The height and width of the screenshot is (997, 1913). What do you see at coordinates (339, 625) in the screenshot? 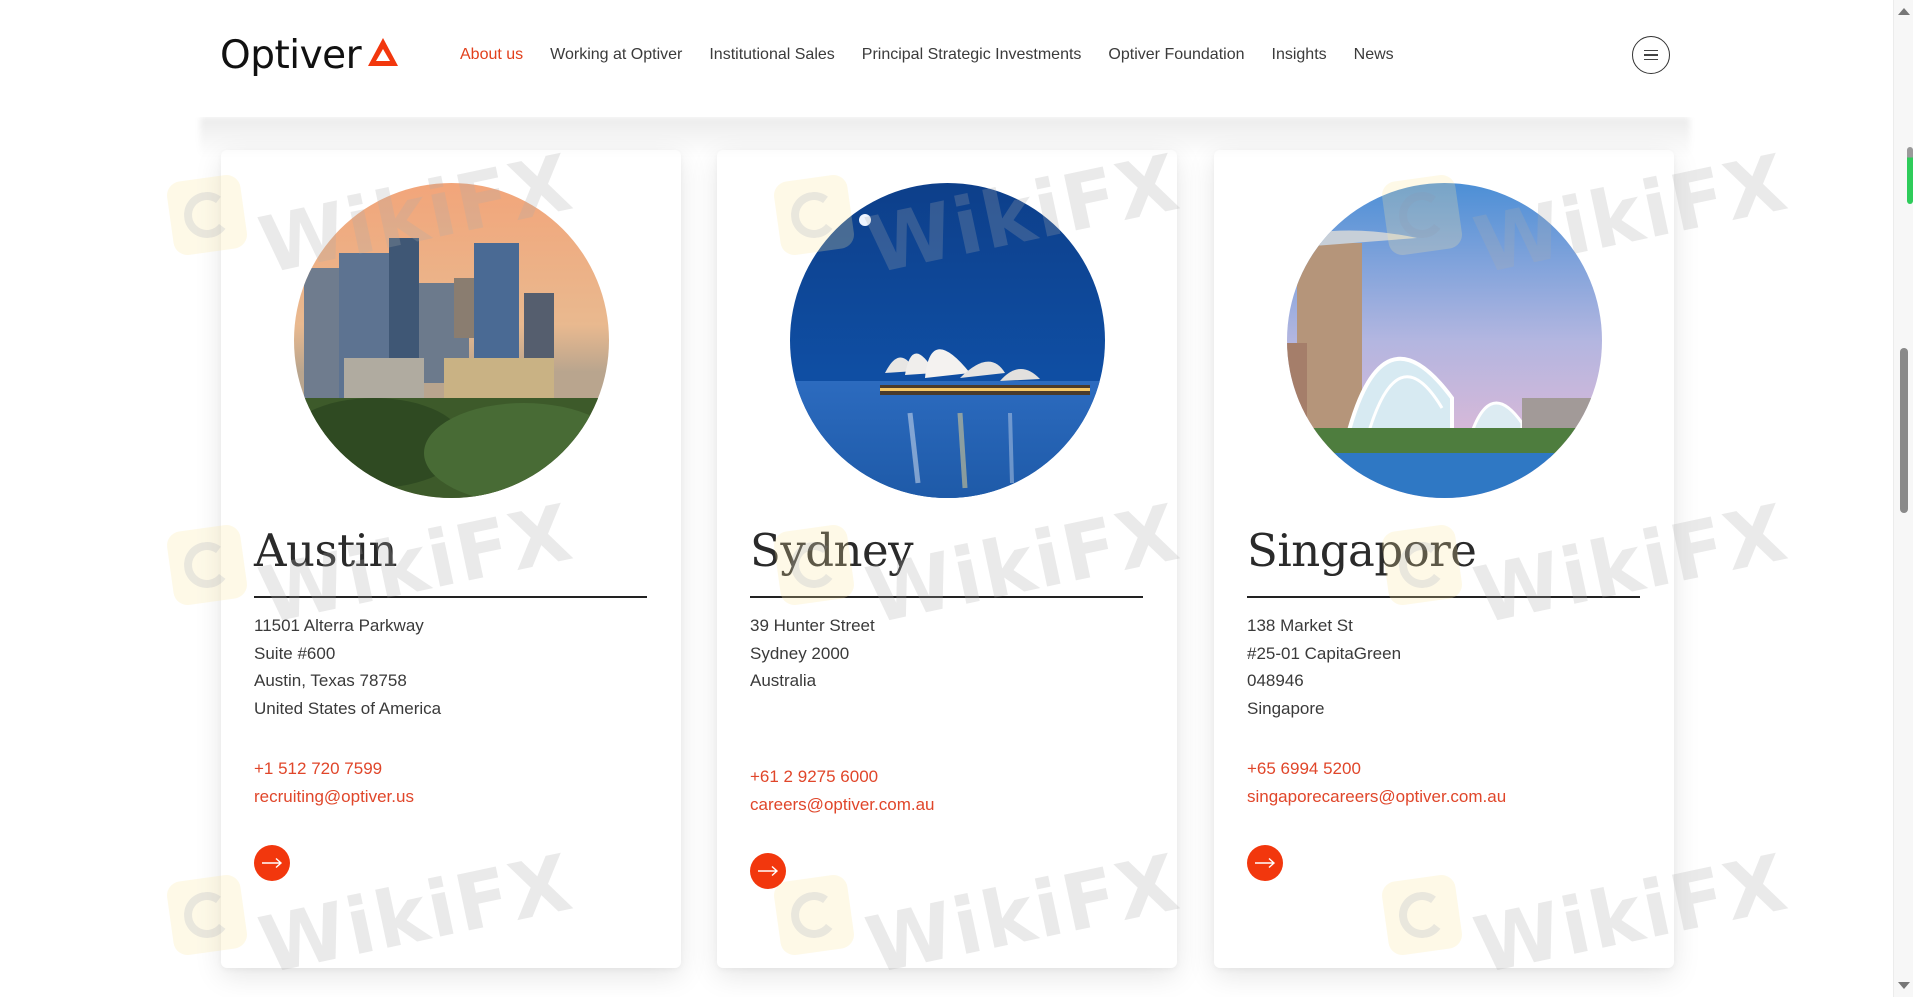
I see `address-line: 11501 Alterra Parkway` at bounding box center [339, 625].